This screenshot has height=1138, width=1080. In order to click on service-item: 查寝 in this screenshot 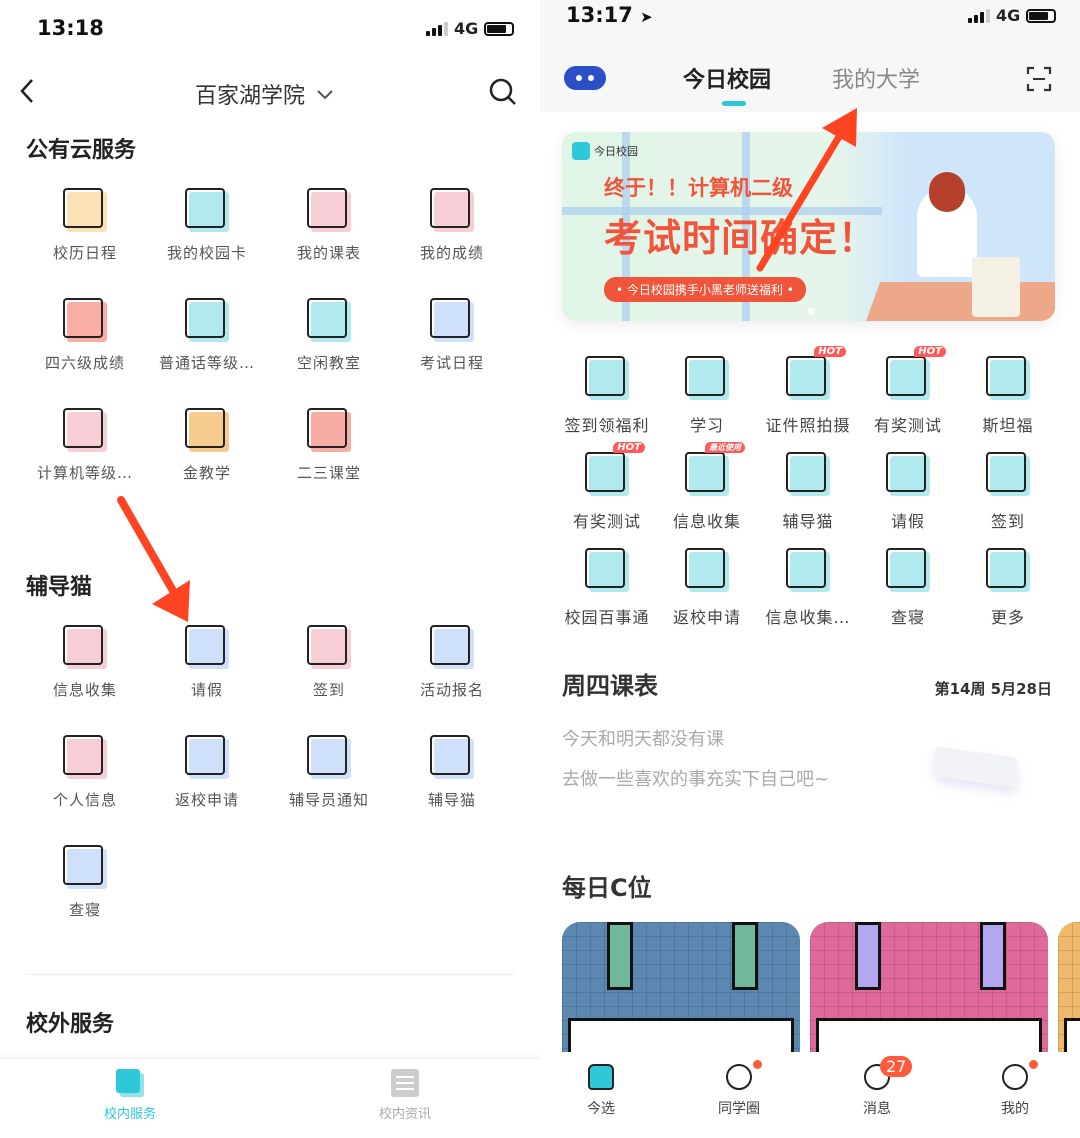, I will do `click(85, 881)`.